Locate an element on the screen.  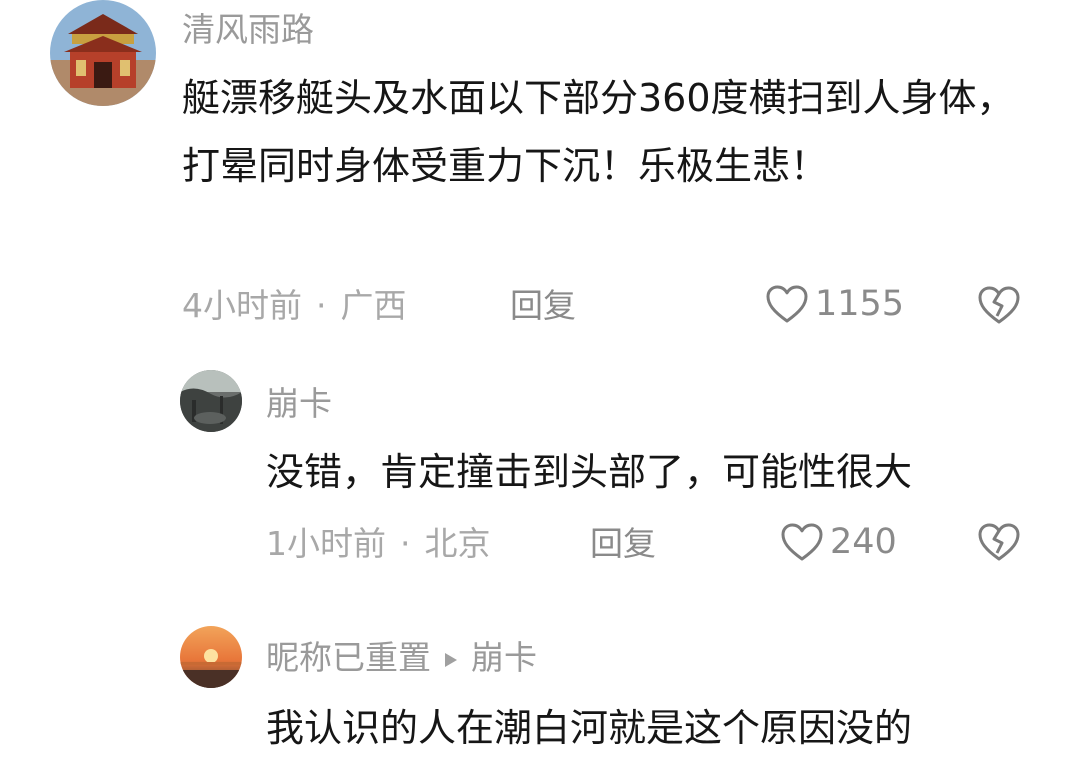
comment-time: 4小时前 is located at coordinates (242, 305).